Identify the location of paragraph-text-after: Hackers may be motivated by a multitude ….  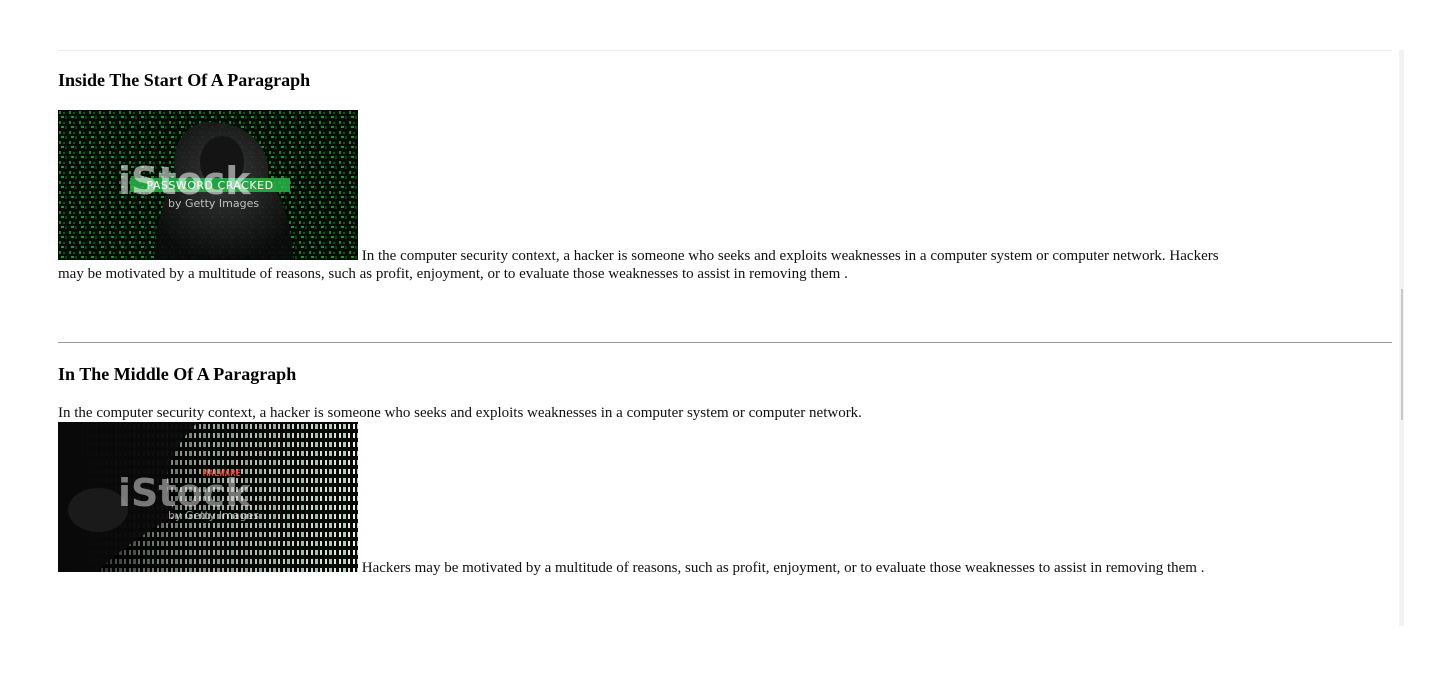
(783, 568).